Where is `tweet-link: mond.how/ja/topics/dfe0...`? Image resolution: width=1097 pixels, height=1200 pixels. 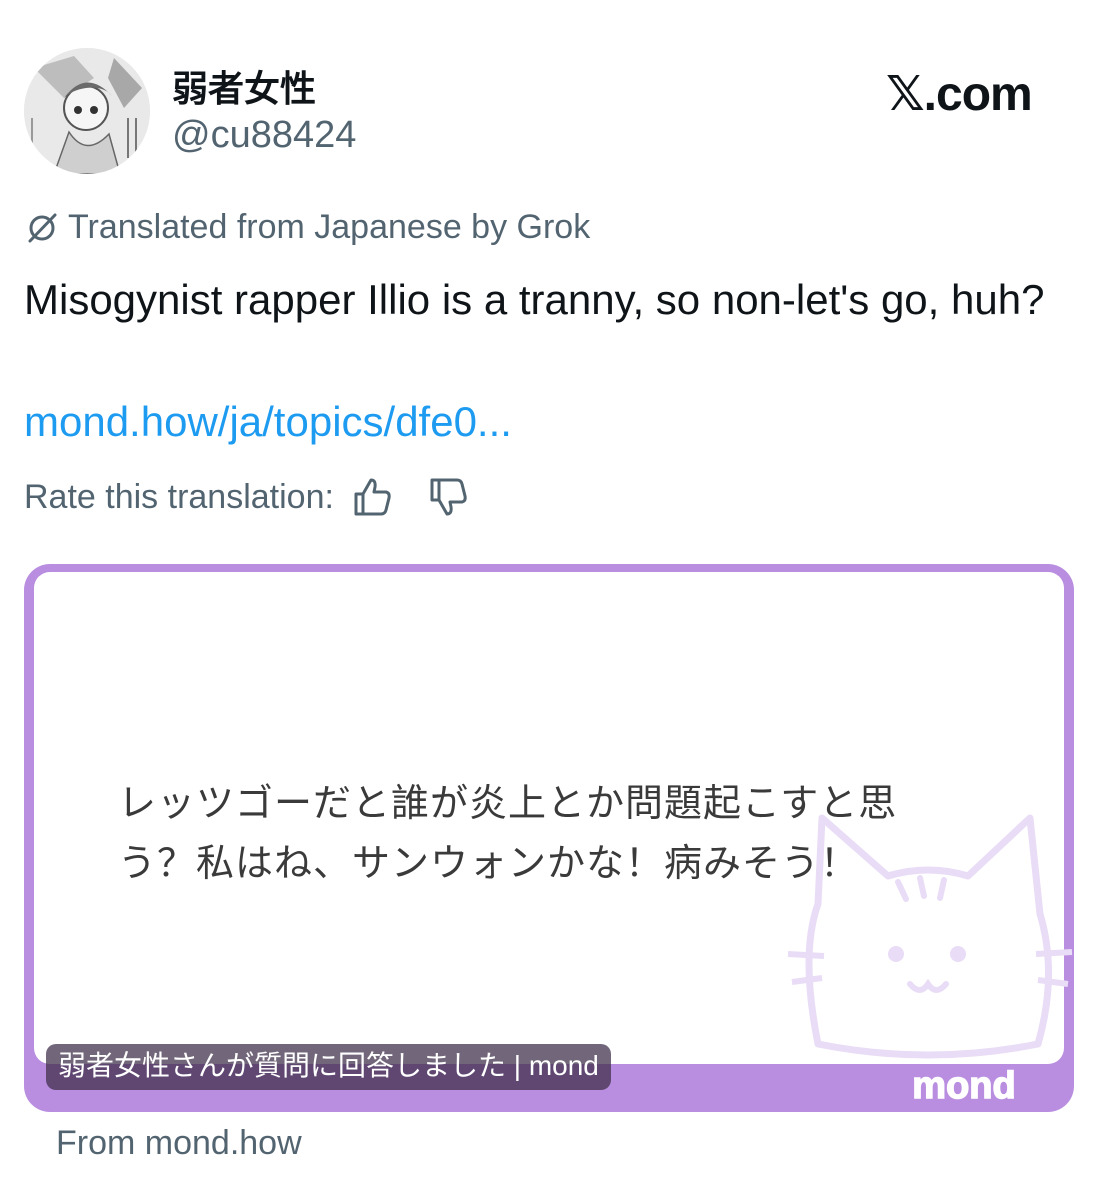
tweet-link: mond.how/ja/topics/dfe0... is located at coordinates (268, 422).